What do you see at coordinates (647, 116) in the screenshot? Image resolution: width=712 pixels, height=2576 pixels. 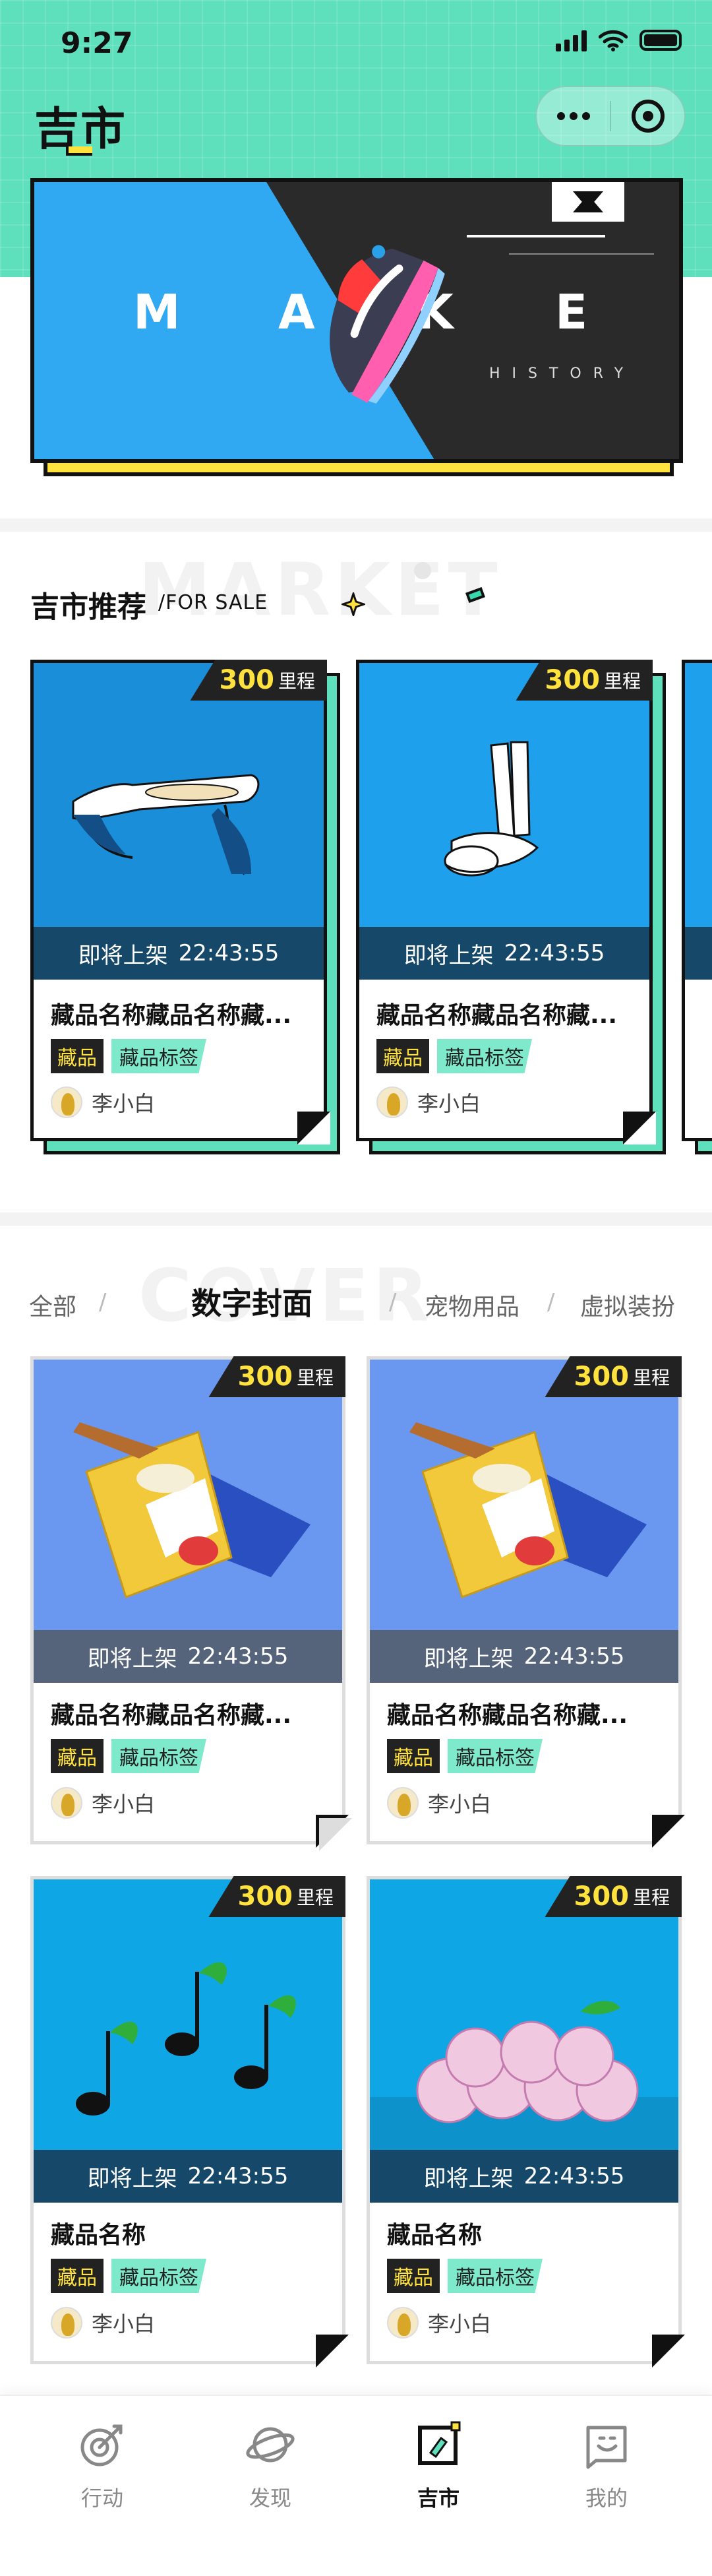 I see `close-miniapp-button` at bounding box center [647, 116].